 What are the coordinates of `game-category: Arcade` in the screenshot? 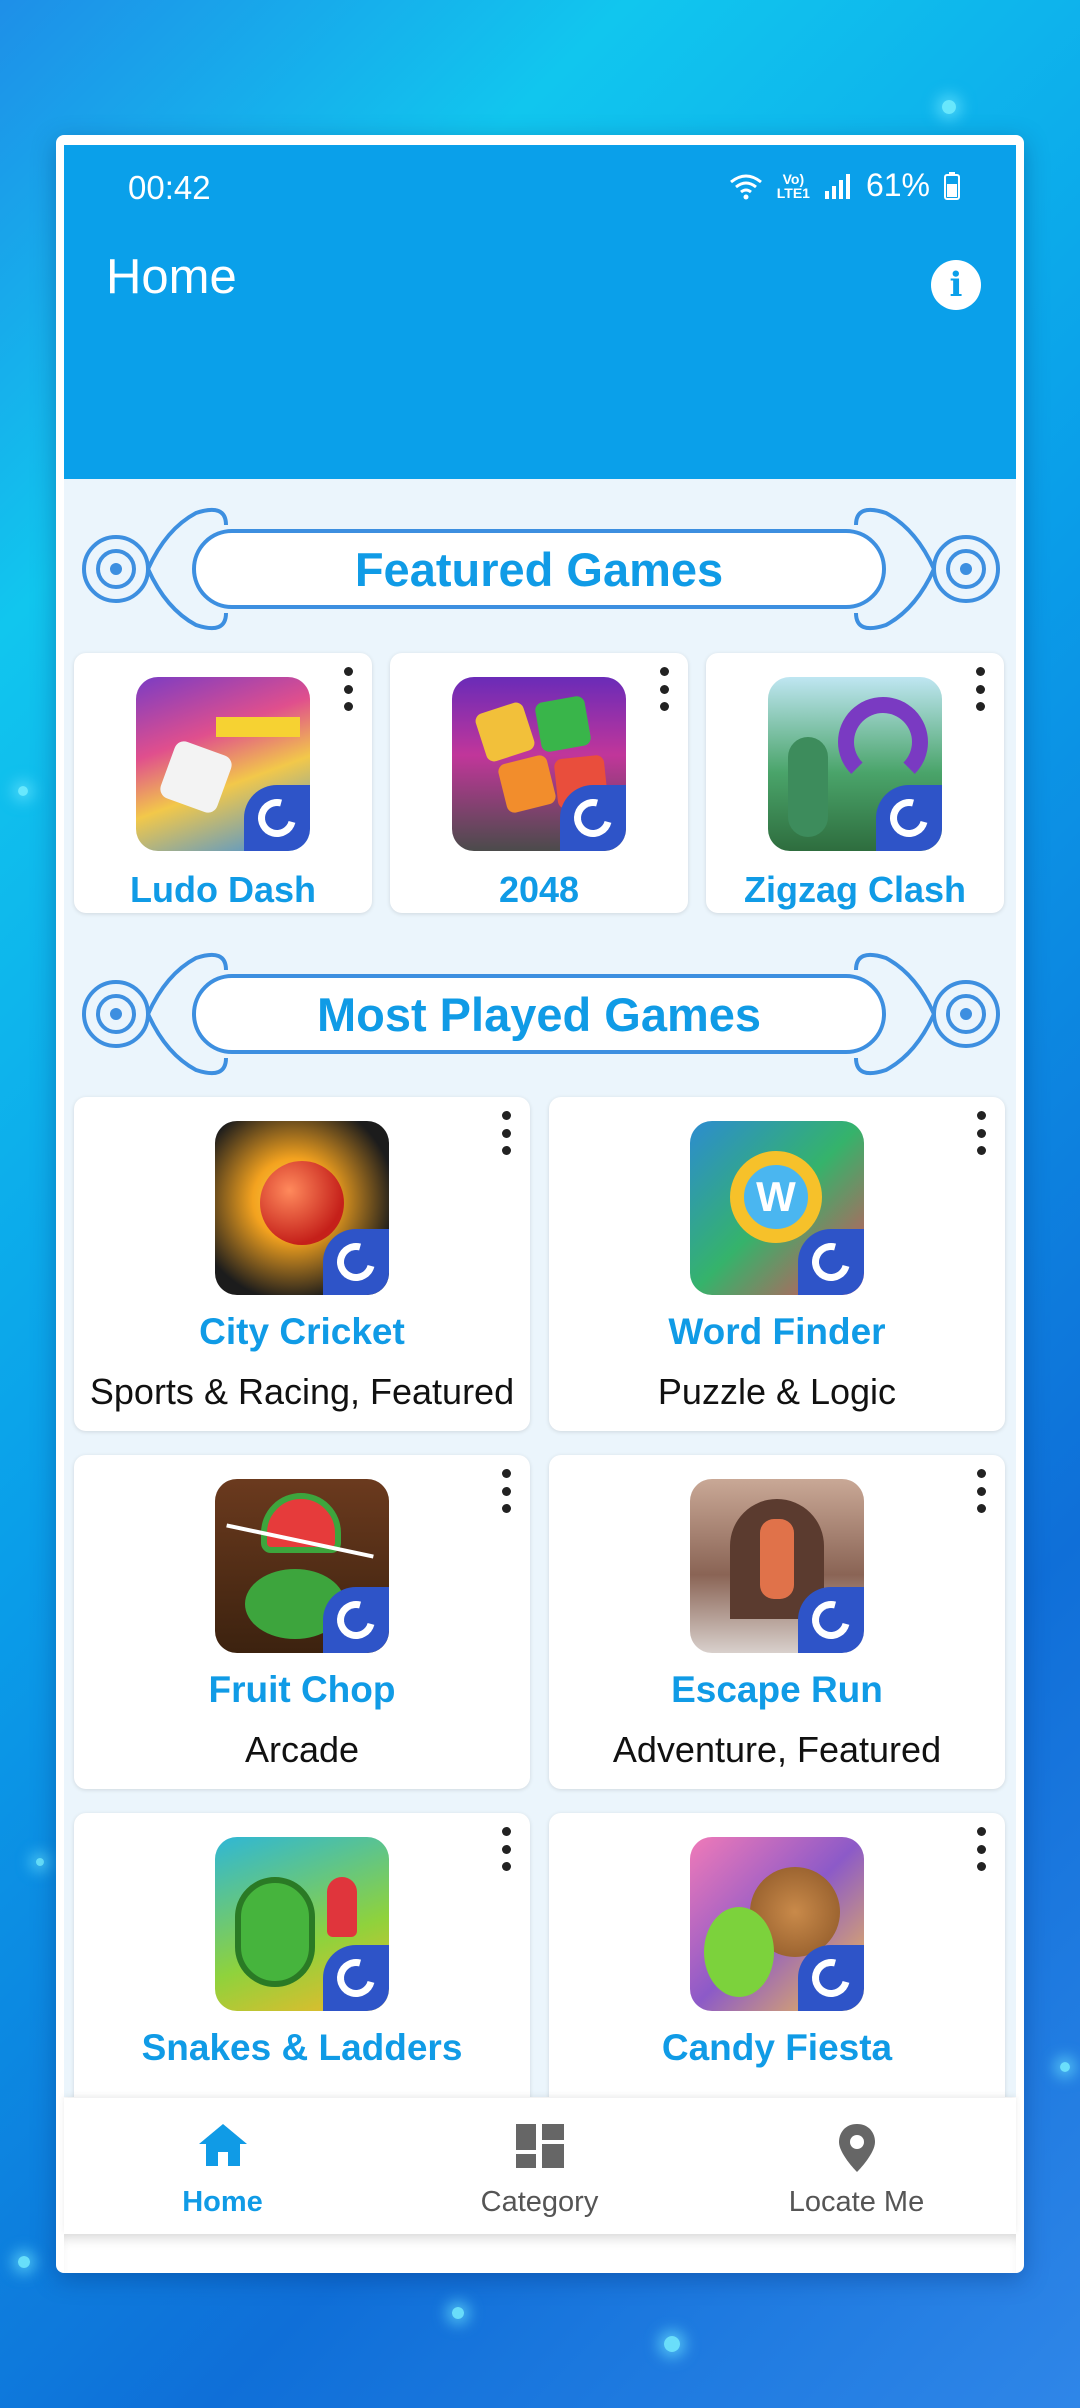 It's located at (302, 1749).